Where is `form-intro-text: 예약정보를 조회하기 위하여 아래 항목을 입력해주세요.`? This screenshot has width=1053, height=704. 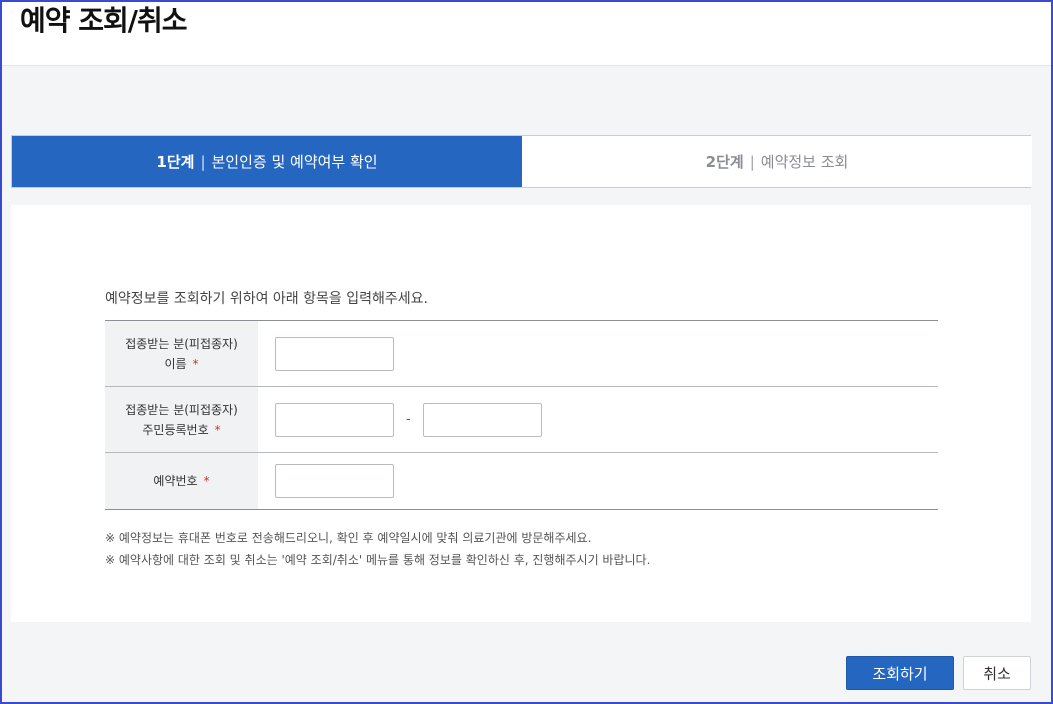 form-intro-text: 예약정보를 조회하기 위하여 아래 항목을 입력해주세요. is located at coordinates (266, 299).